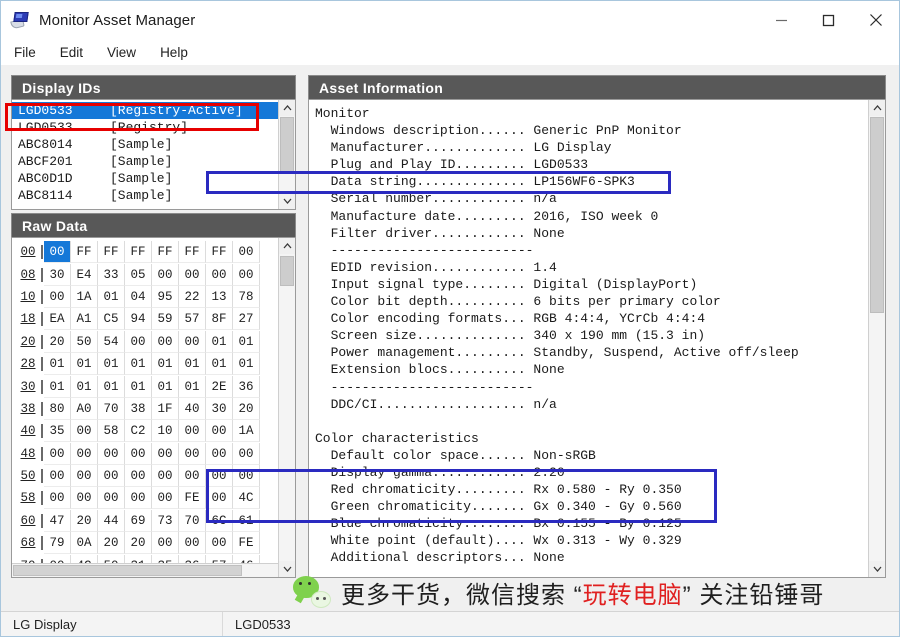 The height and width of the screenshot is (637, 900). I want to click on hex-cell: 54, so click(111, 341).